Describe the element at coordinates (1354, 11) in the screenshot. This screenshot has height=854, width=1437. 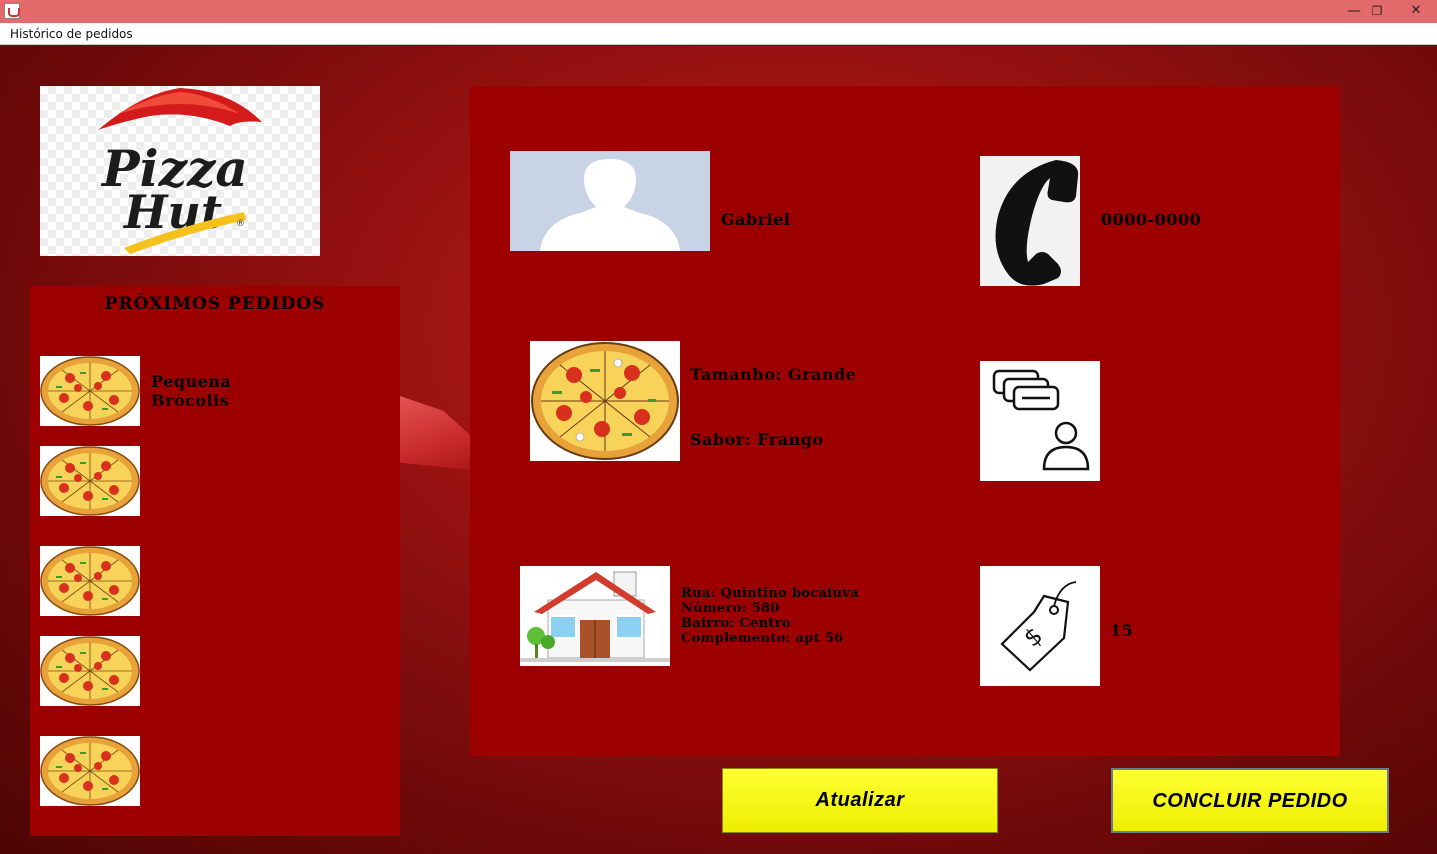
I see `minimize-button: —` at that location.